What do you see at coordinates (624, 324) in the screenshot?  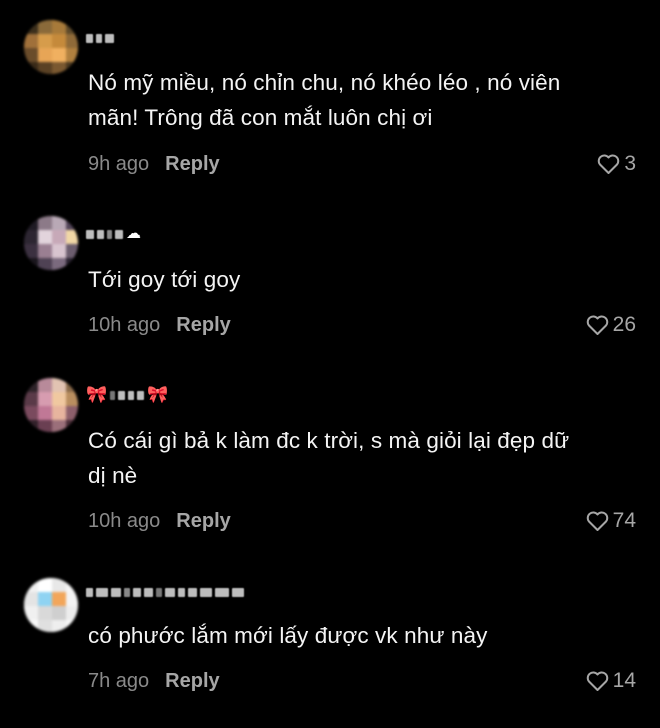 I see `like-count: 26` at bounding box center [624, 324].